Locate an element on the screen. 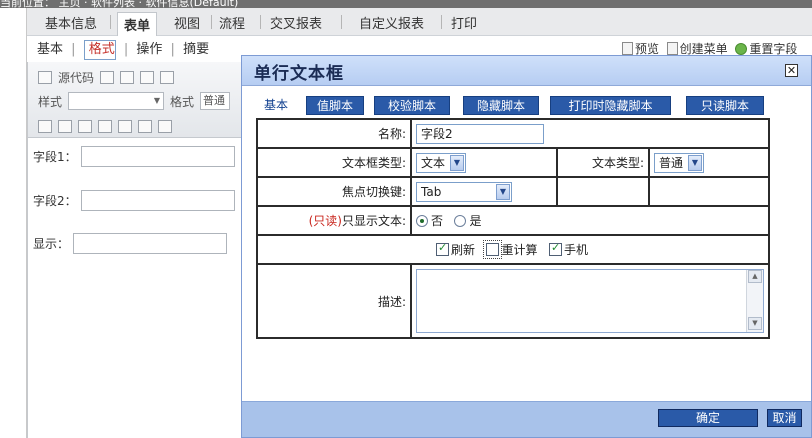  tab-basic-info: 基本信息 is located at coordinates (71, 22).